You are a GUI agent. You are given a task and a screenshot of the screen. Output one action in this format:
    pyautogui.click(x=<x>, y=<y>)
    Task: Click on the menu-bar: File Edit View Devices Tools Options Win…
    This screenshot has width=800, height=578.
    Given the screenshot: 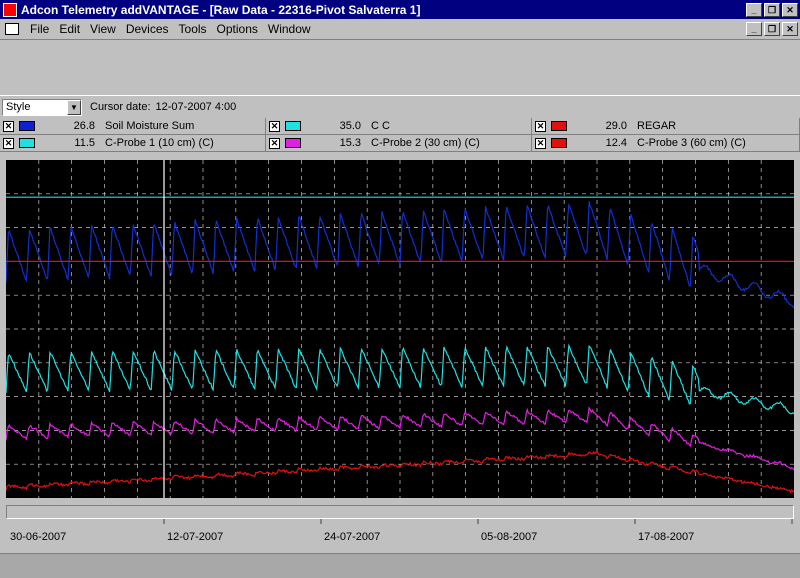 What is the action you would take?
    pyautogui.click(x=400, y=29)
    